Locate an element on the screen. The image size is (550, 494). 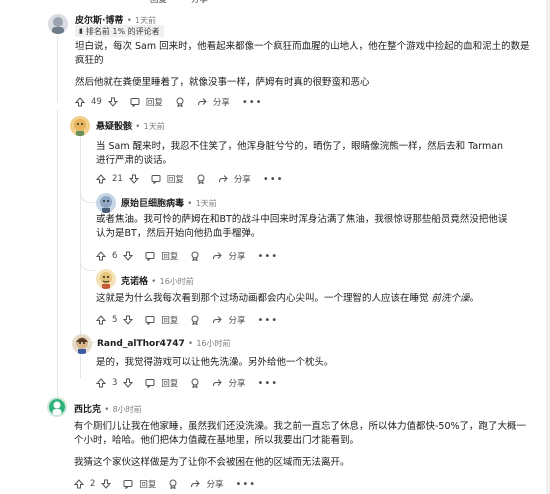
timestamp: 16小时前 is located at coordinates (176, 281).